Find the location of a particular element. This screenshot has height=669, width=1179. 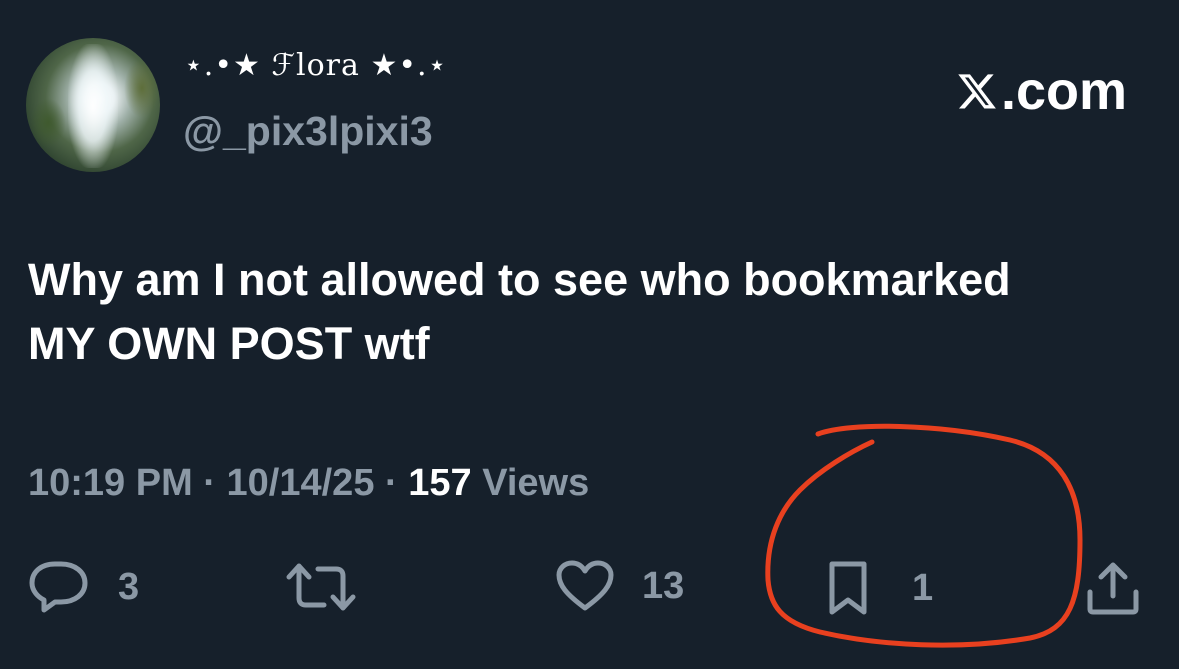

reply-count: 3 is located at coordinates (129, 586).